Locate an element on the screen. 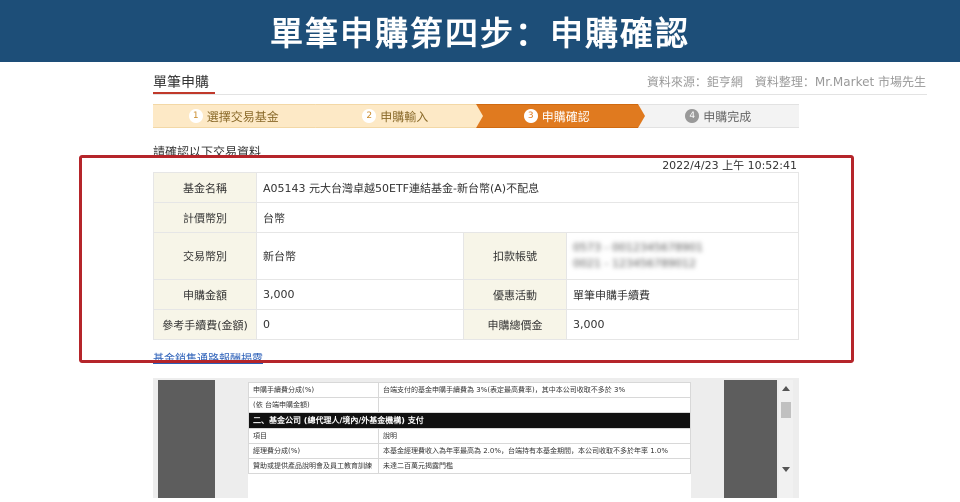 The width and height of the screenshot is (960, 502). table-row: 基金名稱 A05143 元大台灣卓越50ETF連結基金-新台幣(A)不配息 is located at coordinates (476, 187).